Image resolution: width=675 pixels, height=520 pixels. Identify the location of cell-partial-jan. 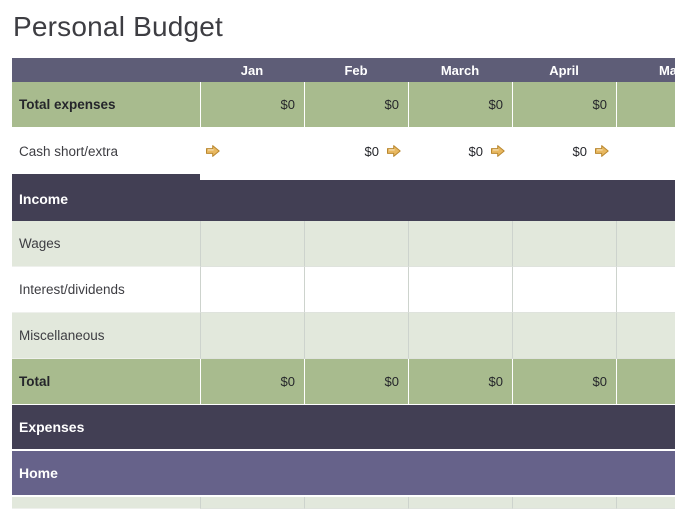
(252, 503).